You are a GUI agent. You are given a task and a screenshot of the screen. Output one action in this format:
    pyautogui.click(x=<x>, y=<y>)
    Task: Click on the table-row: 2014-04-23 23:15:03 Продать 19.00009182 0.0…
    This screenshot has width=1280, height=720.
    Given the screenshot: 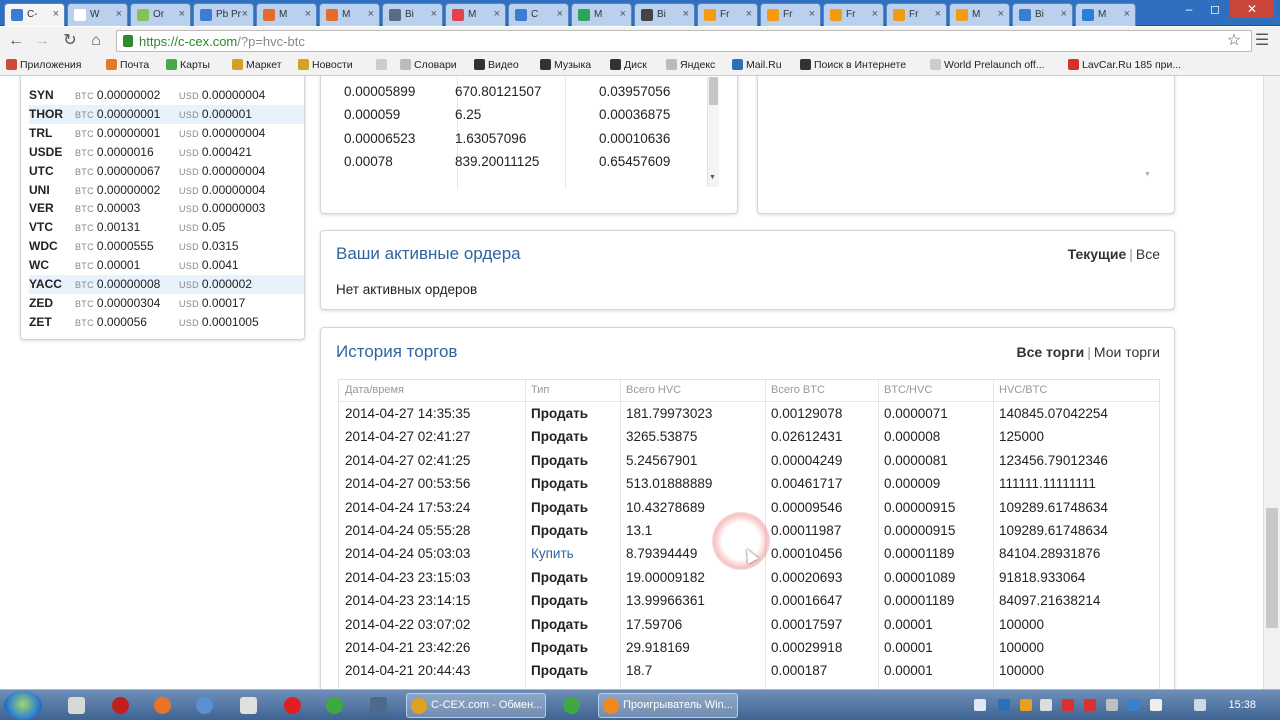 What is the action you would take?
    pyautogui.click(x=749, y=577)
    